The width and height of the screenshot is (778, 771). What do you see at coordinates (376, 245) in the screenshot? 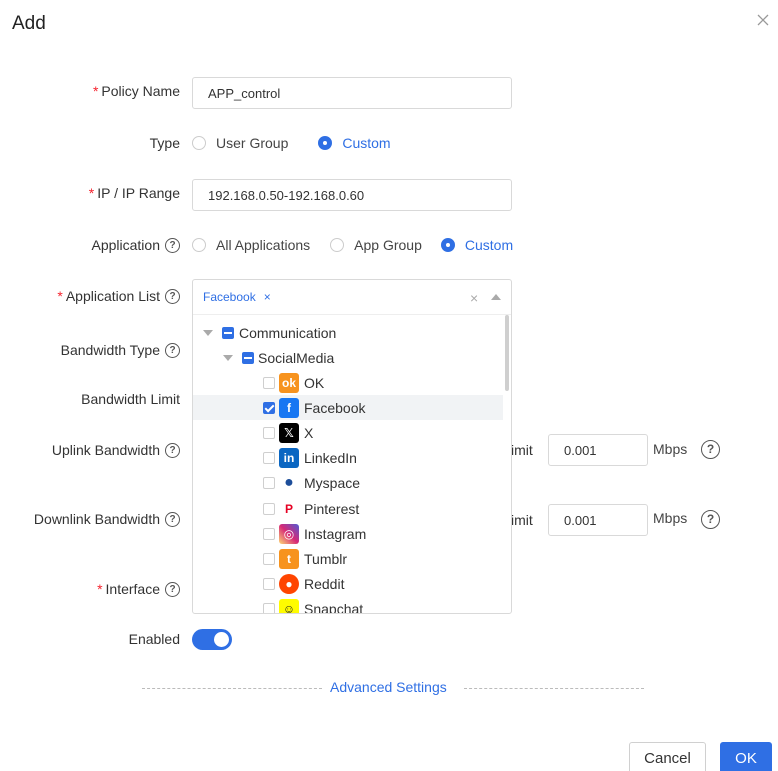
I see `application-group-radio: App Group` at bounding box center [376, 245].